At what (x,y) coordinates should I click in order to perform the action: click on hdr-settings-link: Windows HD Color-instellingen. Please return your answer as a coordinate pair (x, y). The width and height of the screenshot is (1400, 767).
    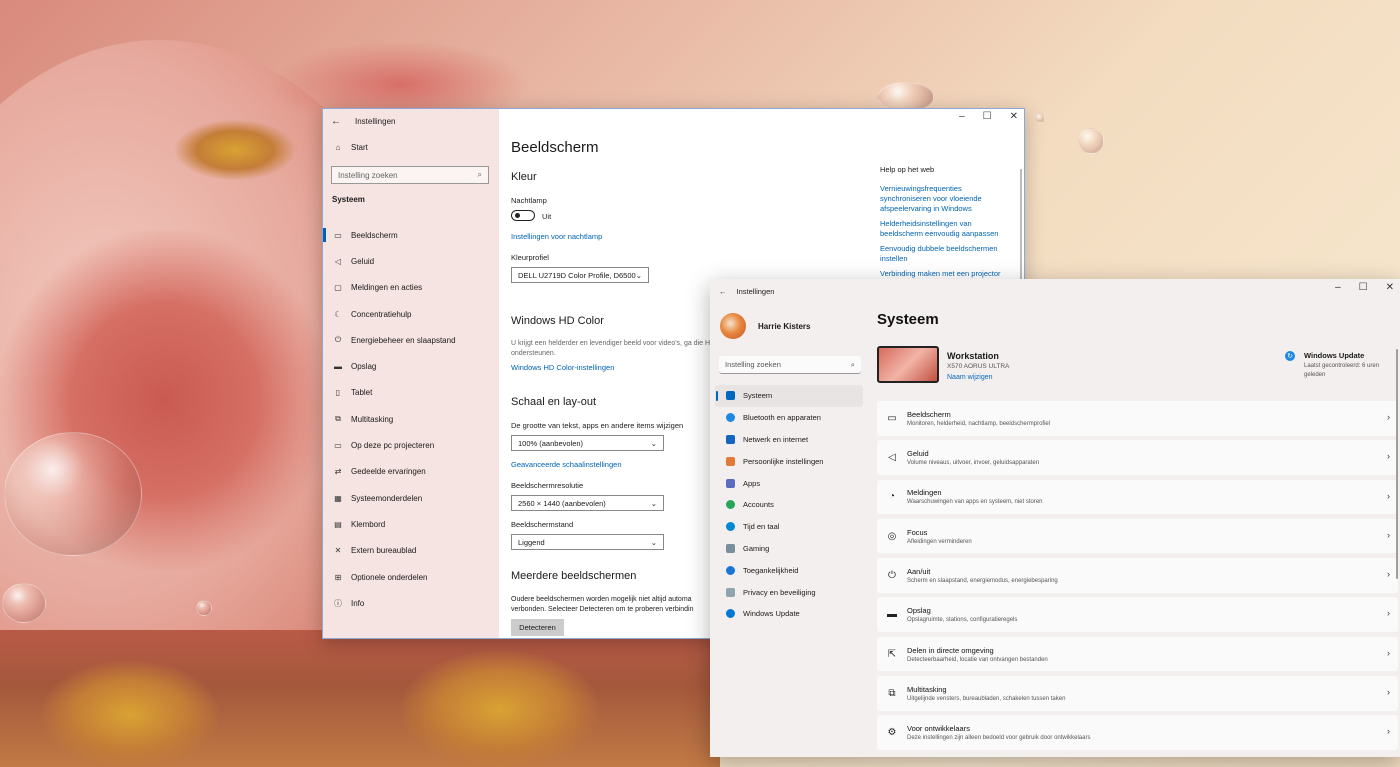
    Looking at the image, I should click on (562, 367).